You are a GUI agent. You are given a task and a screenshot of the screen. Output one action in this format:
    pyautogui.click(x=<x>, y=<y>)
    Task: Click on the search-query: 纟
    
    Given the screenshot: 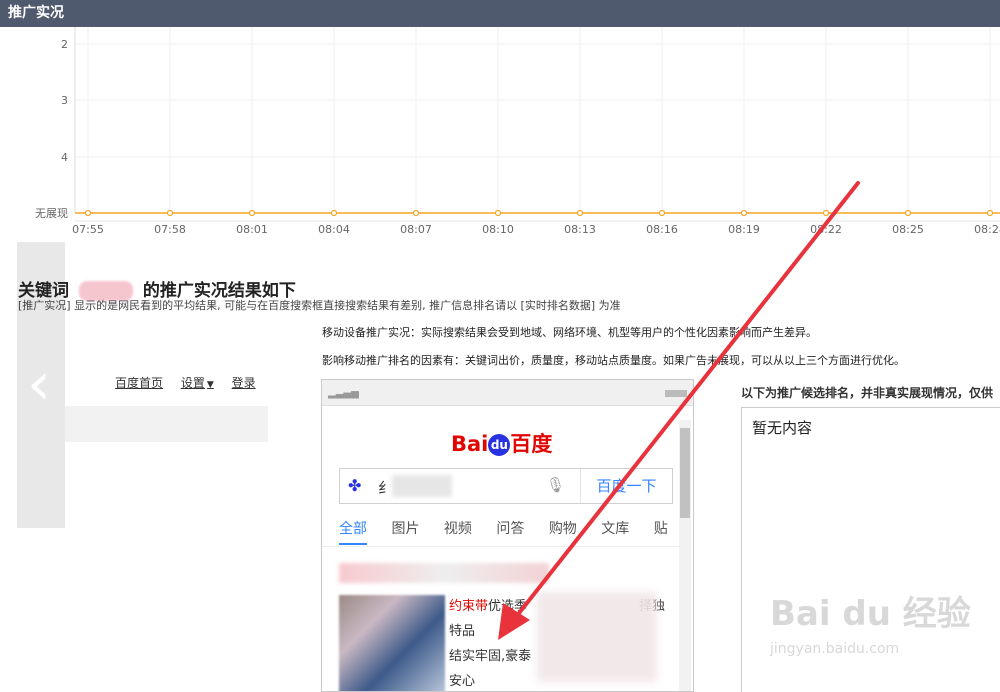 What is the action you would take?
    pyautogui.click(x=385, y=487)
    